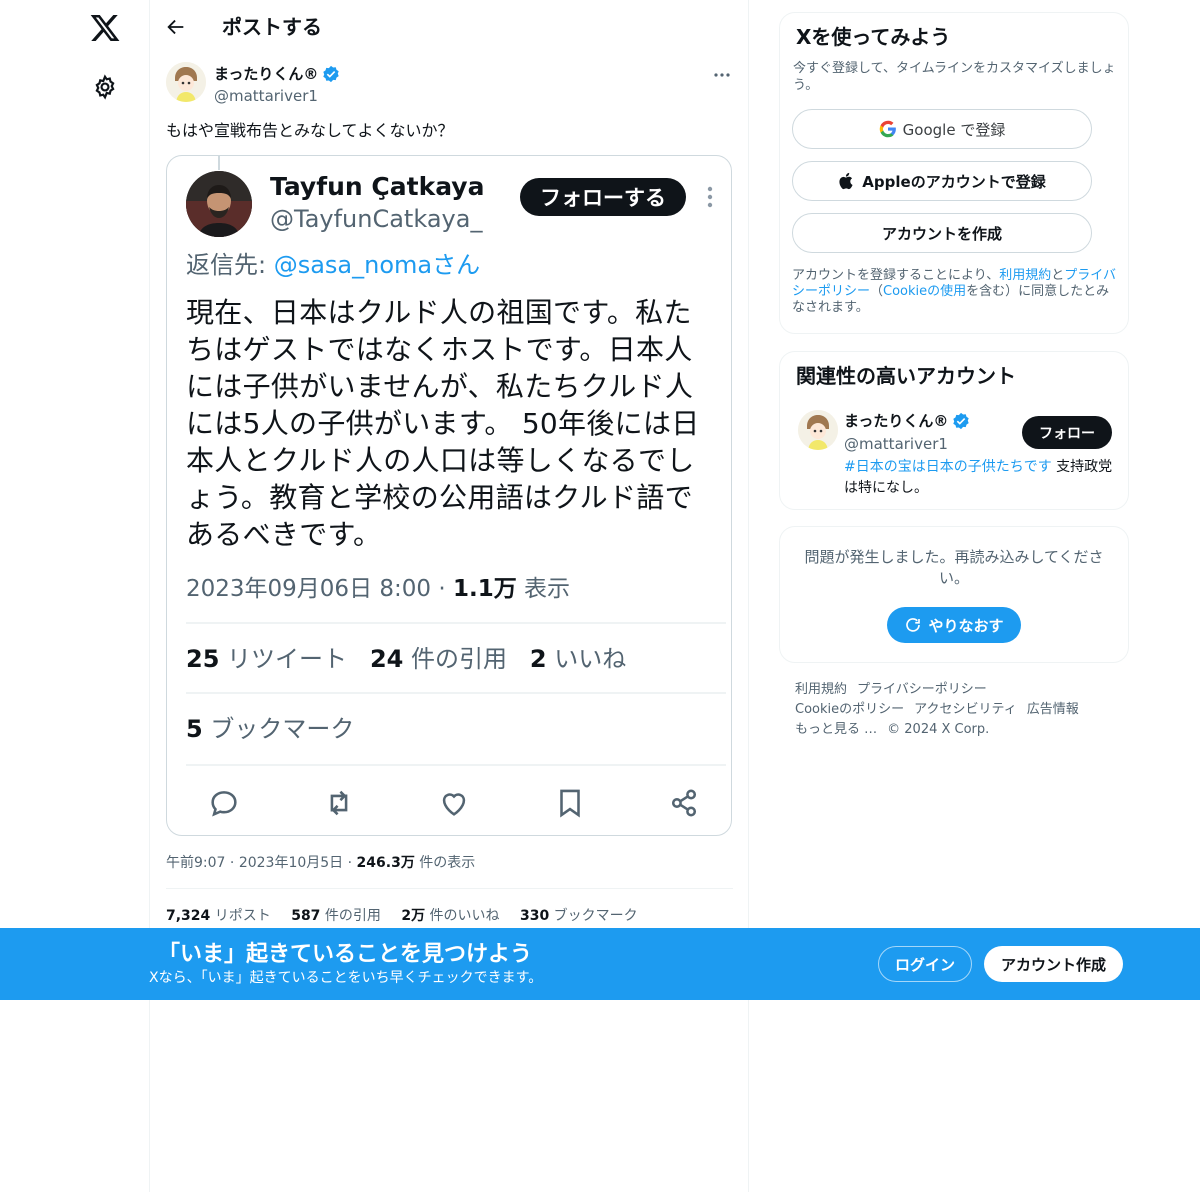  What do you see at coordinates (1053, 964) in the screenshot?
I see `signup-button: アカウント作成` at bounding box center [1053, 964].